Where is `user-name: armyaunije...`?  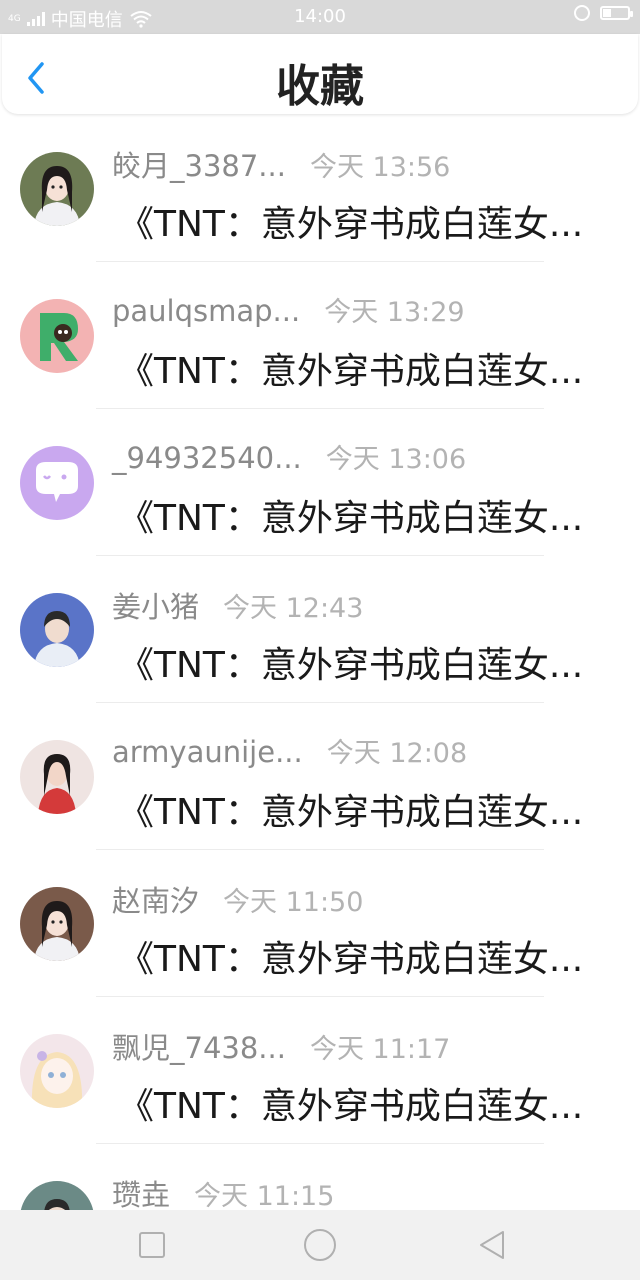
user-name: armyaunije... is located at coordinates (207, 752).